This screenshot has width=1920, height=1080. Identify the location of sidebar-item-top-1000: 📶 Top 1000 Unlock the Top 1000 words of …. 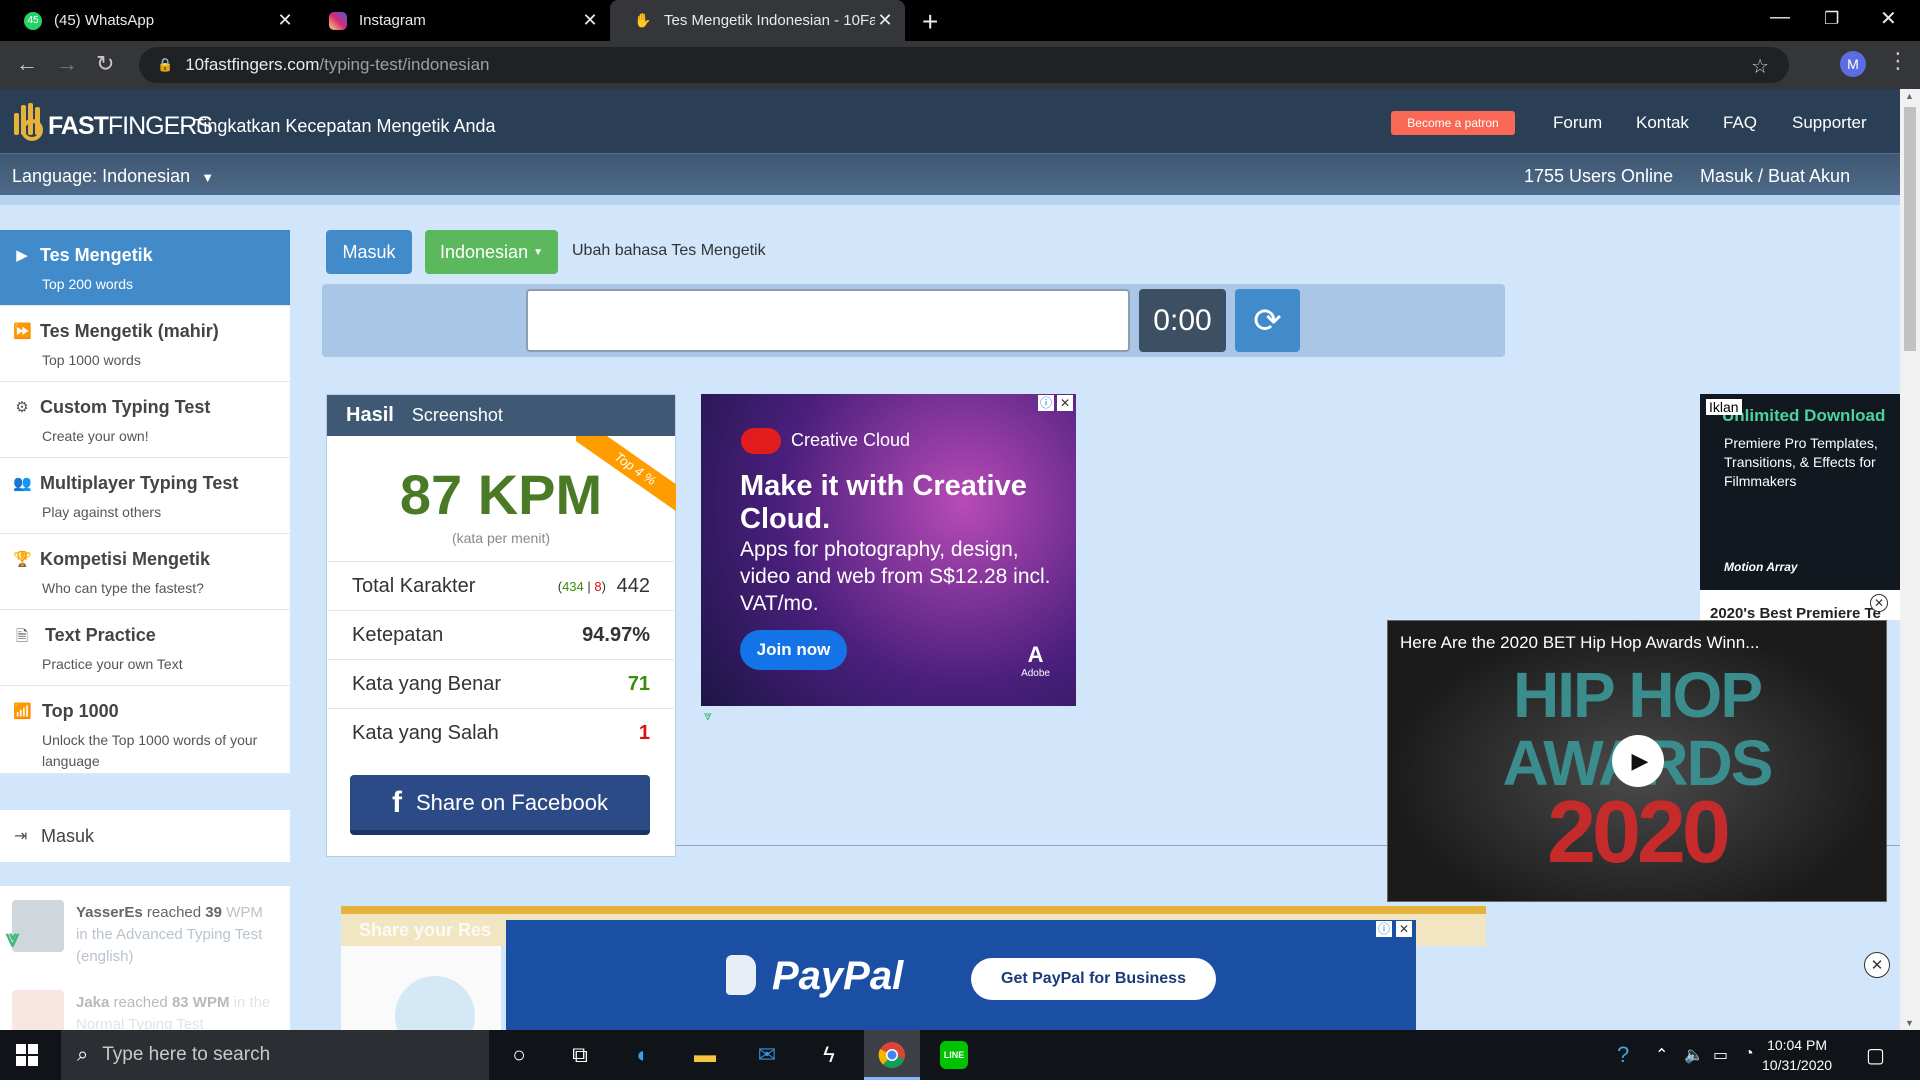
(145, 730).